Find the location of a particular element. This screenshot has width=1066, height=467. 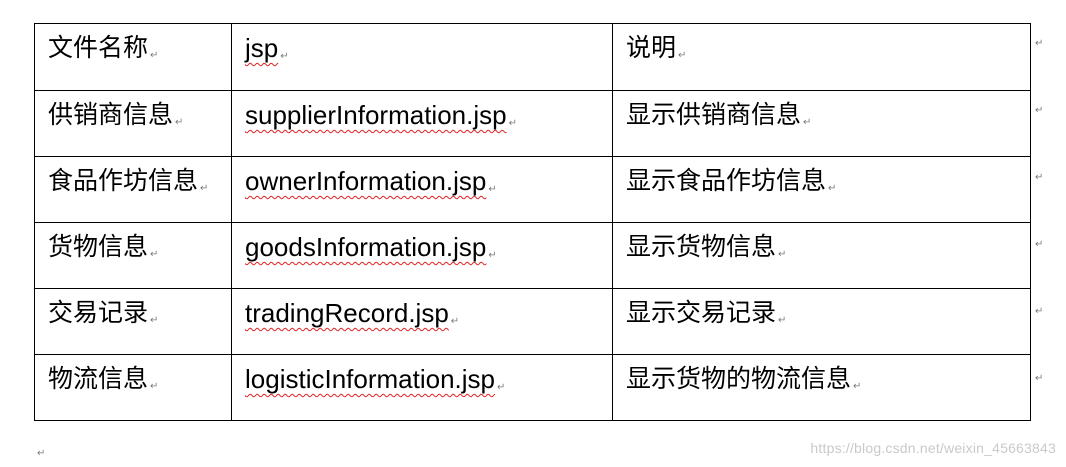

table-row: 文件名称 ↵ jsp ↵ 说明 ↵ is located at coordinates (532, 57).